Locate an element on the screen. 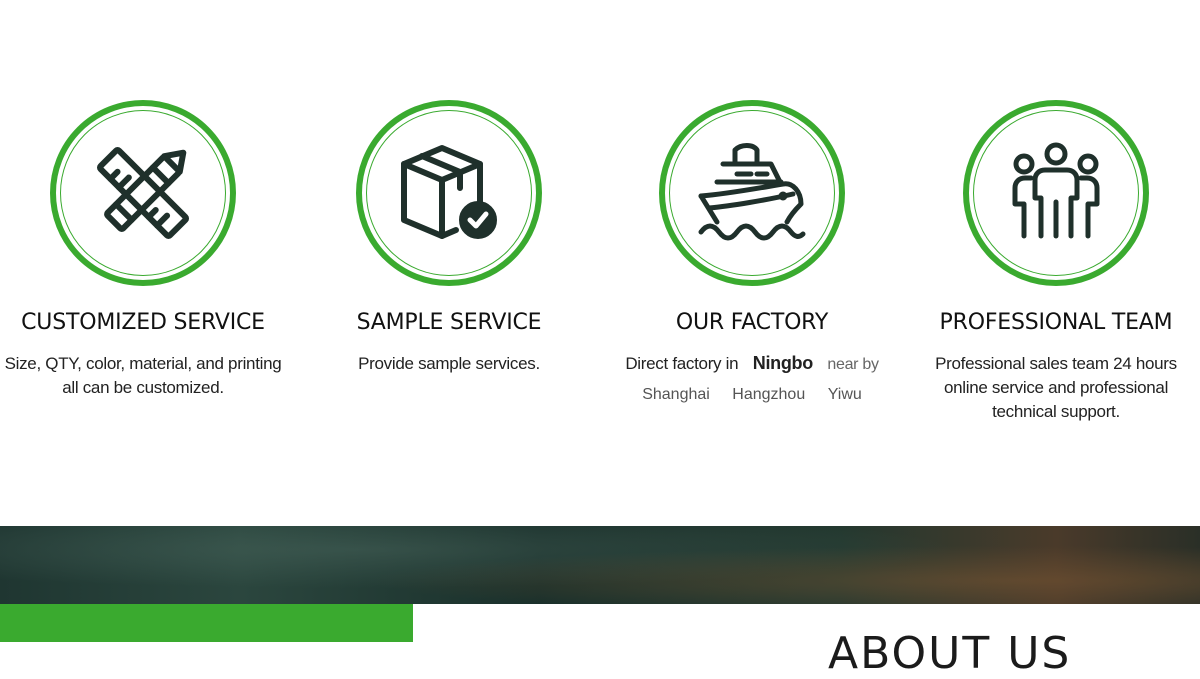  section-heading: ABOUT US is located at coordinates (950, 653).